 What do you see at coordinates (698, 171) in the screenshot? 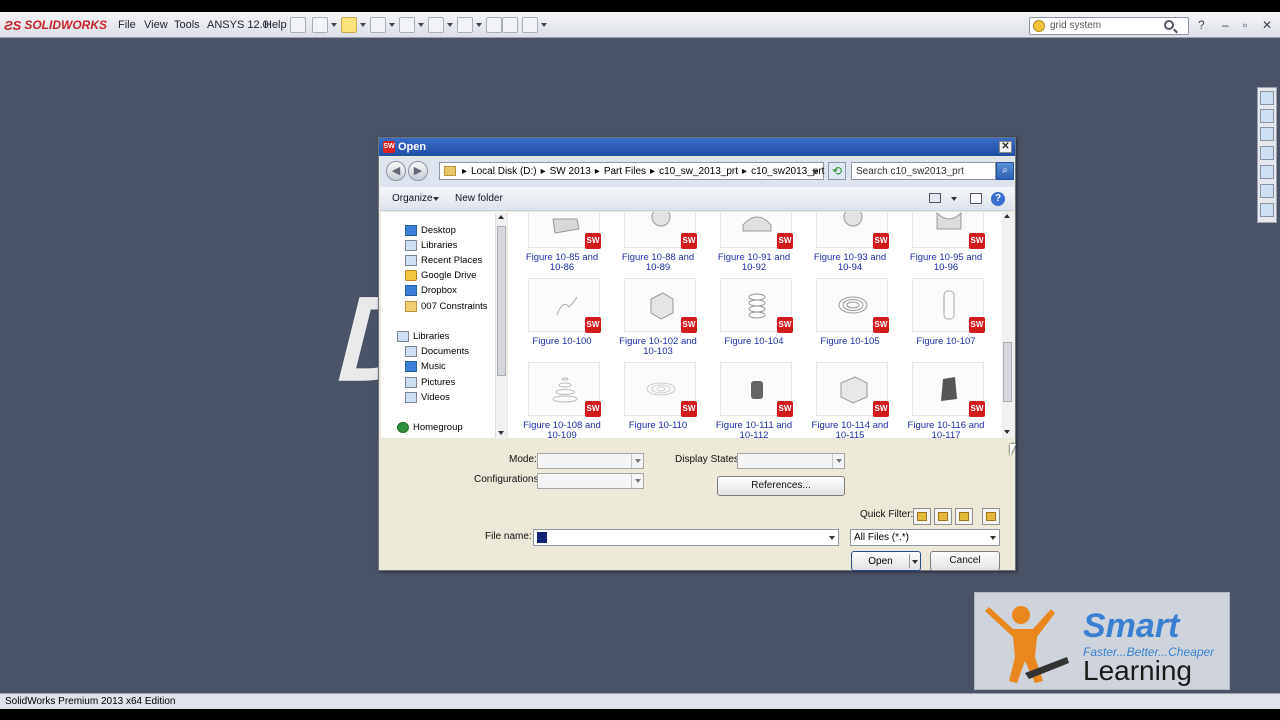
I see `breadcrumb-item: c10_sw_2013_prt` at bounding box center [698, 171].